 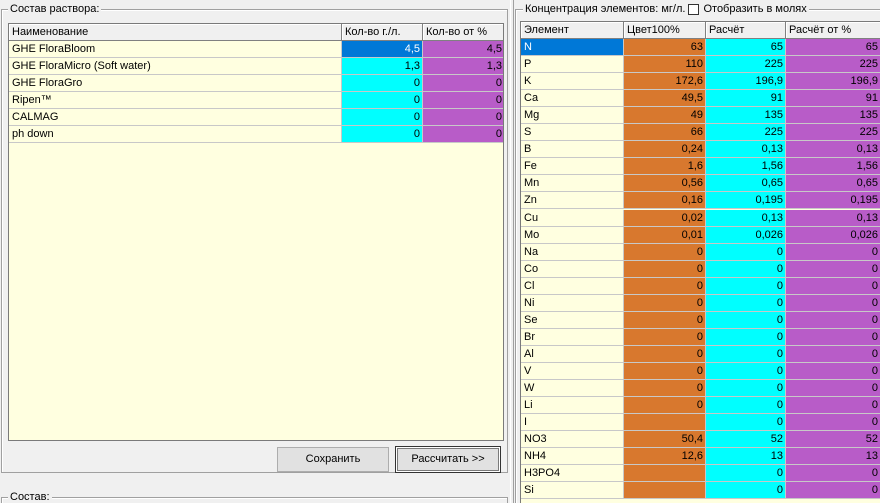 What do you see at coordinates (665, 65) in the screenshot?
I see `element-target-cell: 110` at bounding box center [665, 65].